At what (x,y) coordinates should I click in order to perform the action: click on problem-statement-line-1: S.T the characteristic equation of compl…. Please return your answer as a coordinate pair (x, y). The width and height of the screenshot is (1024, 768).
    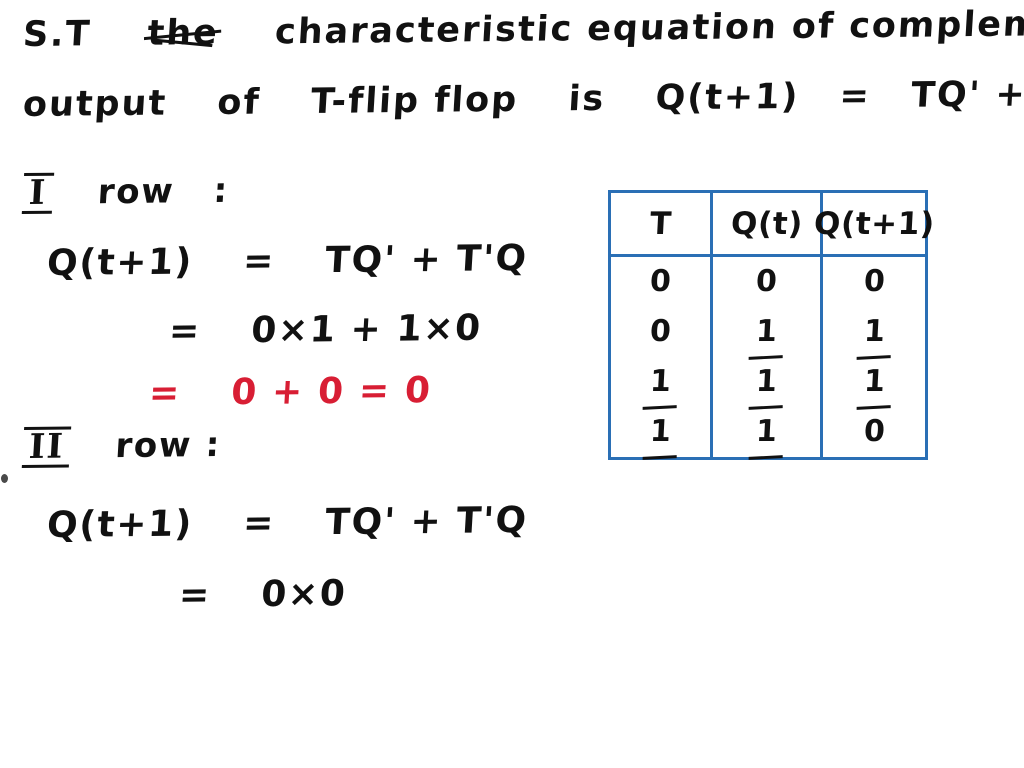
    Looking at the image, I should click on (522, 28).